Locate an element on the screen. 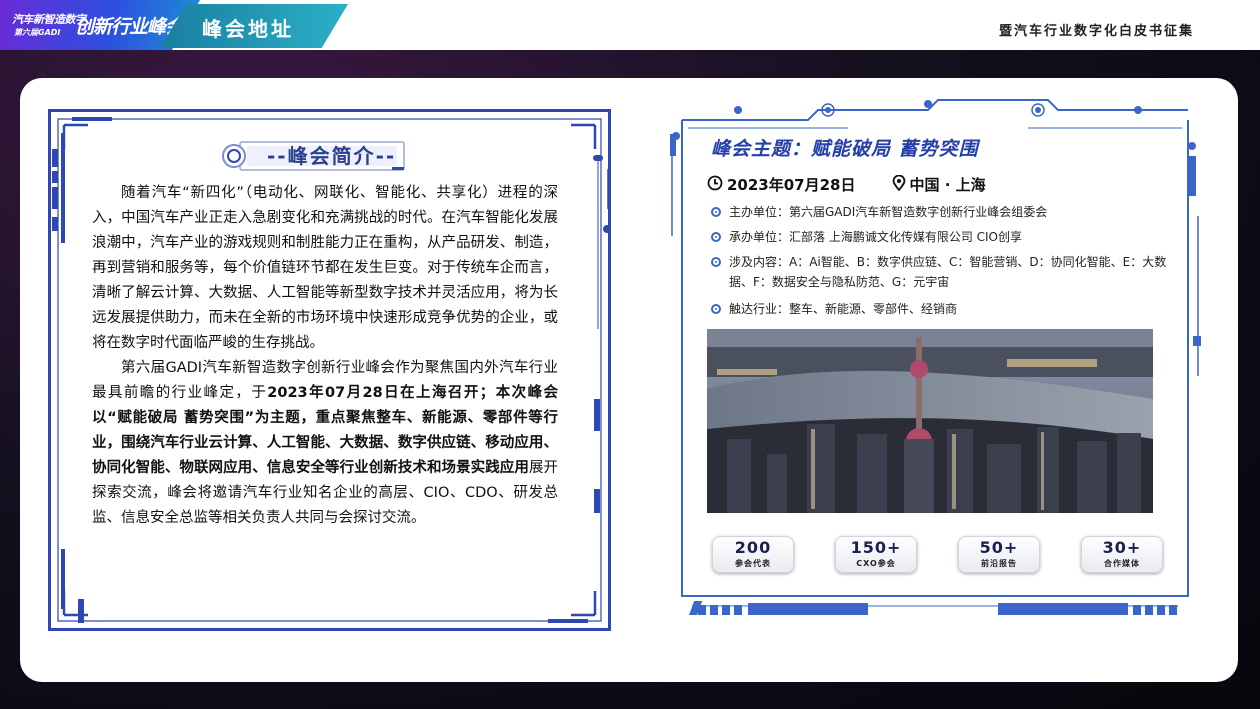 This screenshot has width=1260, height=709. section-title: 峰会地址 is located at coordinates (248, 29).